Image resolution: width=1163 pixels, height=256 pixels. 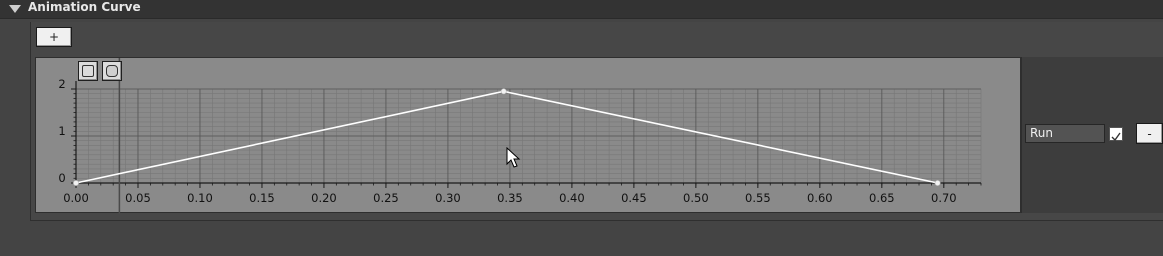 What do you see at coordinates (758, 198) in the screenshot?
I see `x-tick-label: 0.55` at bounding box center [758, 198].